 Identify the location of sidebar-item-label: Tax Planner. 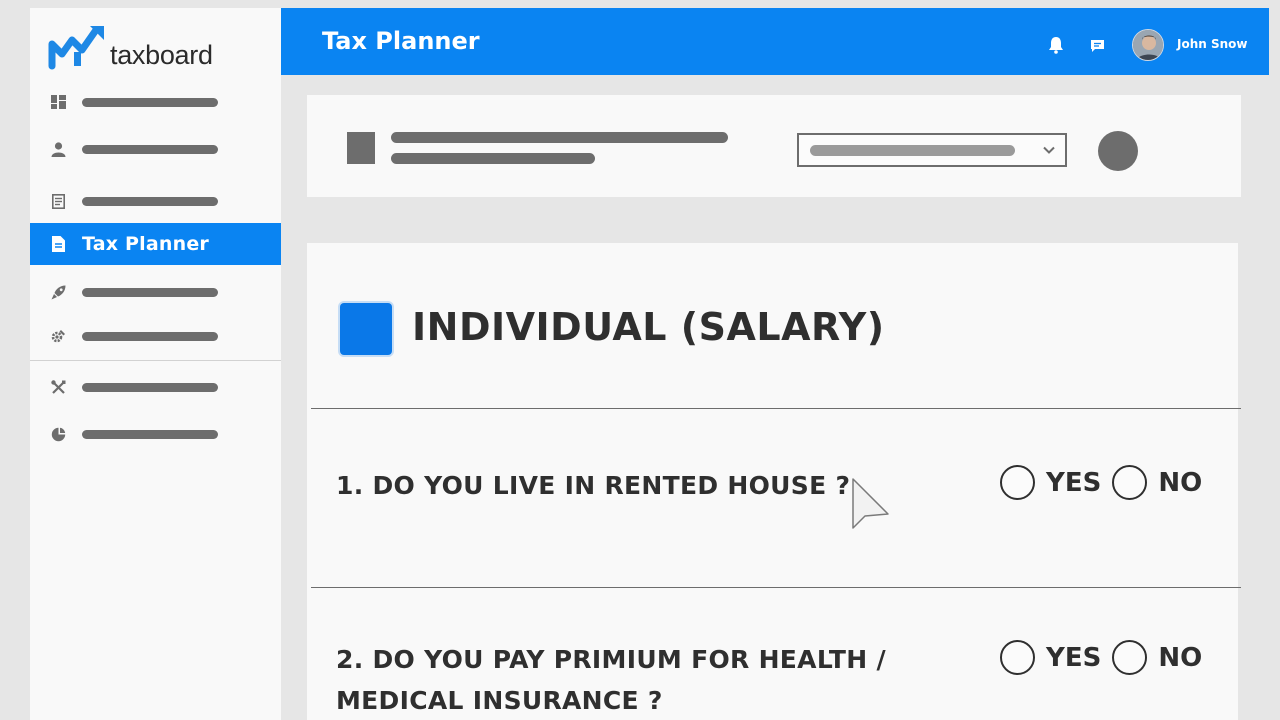
(145, 244).